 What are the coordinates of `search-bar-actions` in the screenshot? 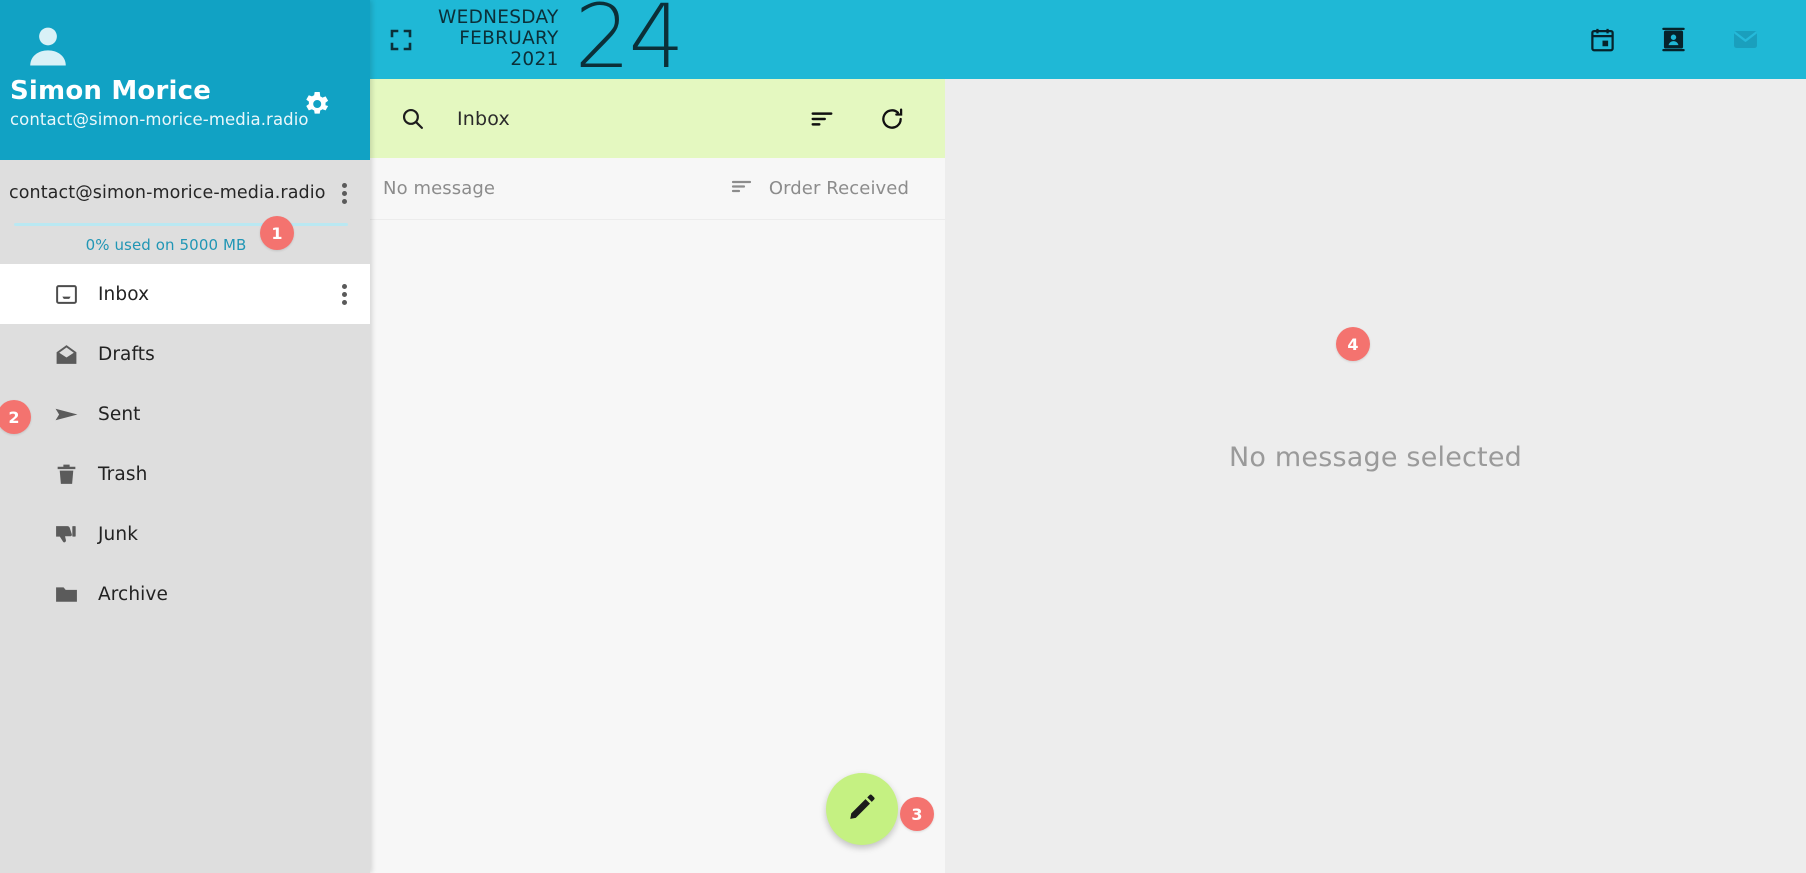 It's located at (877, 119).